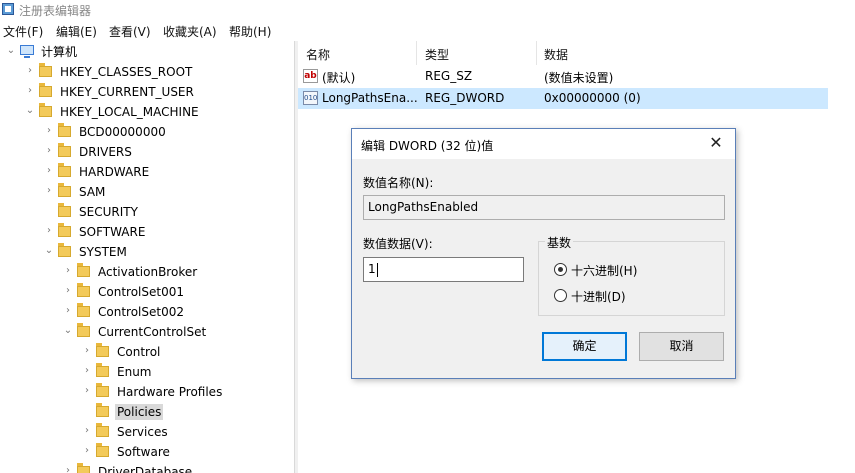  I want to click on value-type: REG_SZ, so click(449, 76).